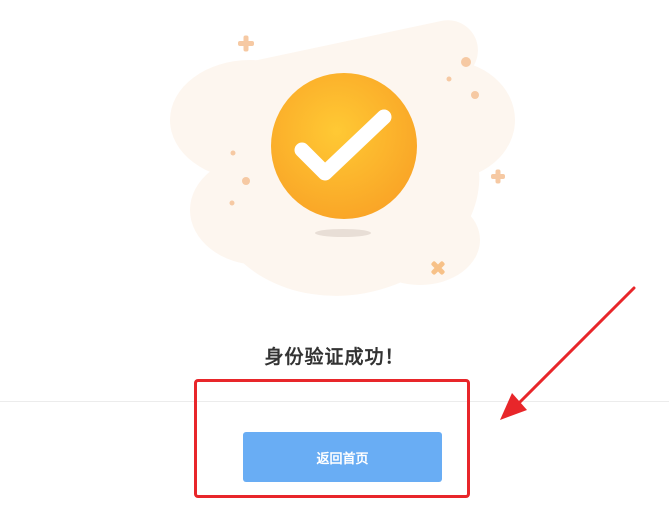 This screenshot has height=512, width=669. I want to click on badge-shadow, so click(343, 233).